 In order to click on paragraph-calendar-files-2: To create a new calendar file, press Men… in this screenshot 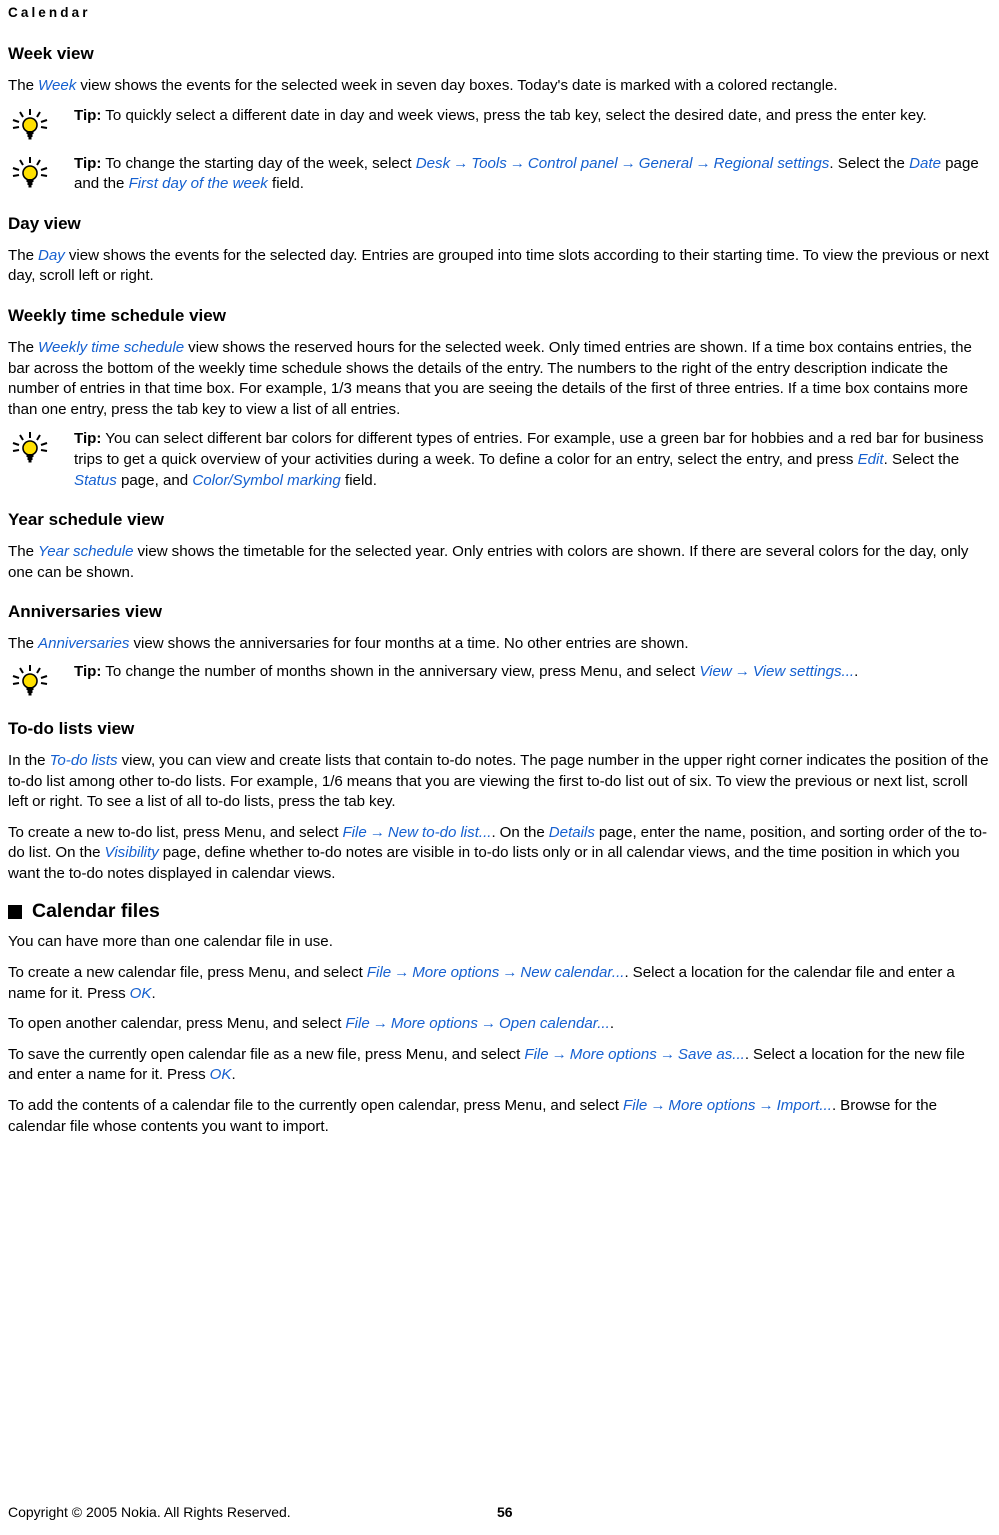, I will do `click(499, 983)`.